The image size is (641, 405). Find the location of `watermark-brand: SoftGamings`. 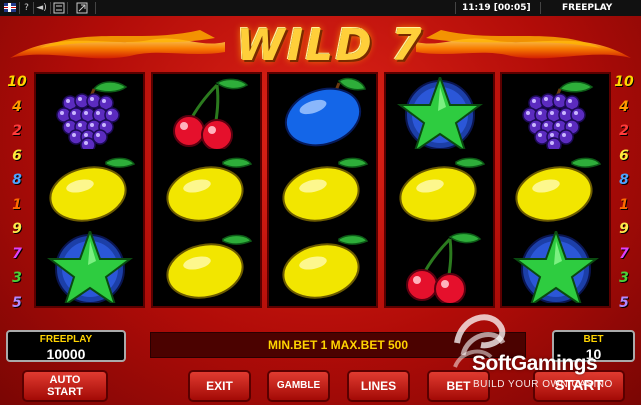

watermark-brand: SoftGamings is located at coordinates (535, 363).